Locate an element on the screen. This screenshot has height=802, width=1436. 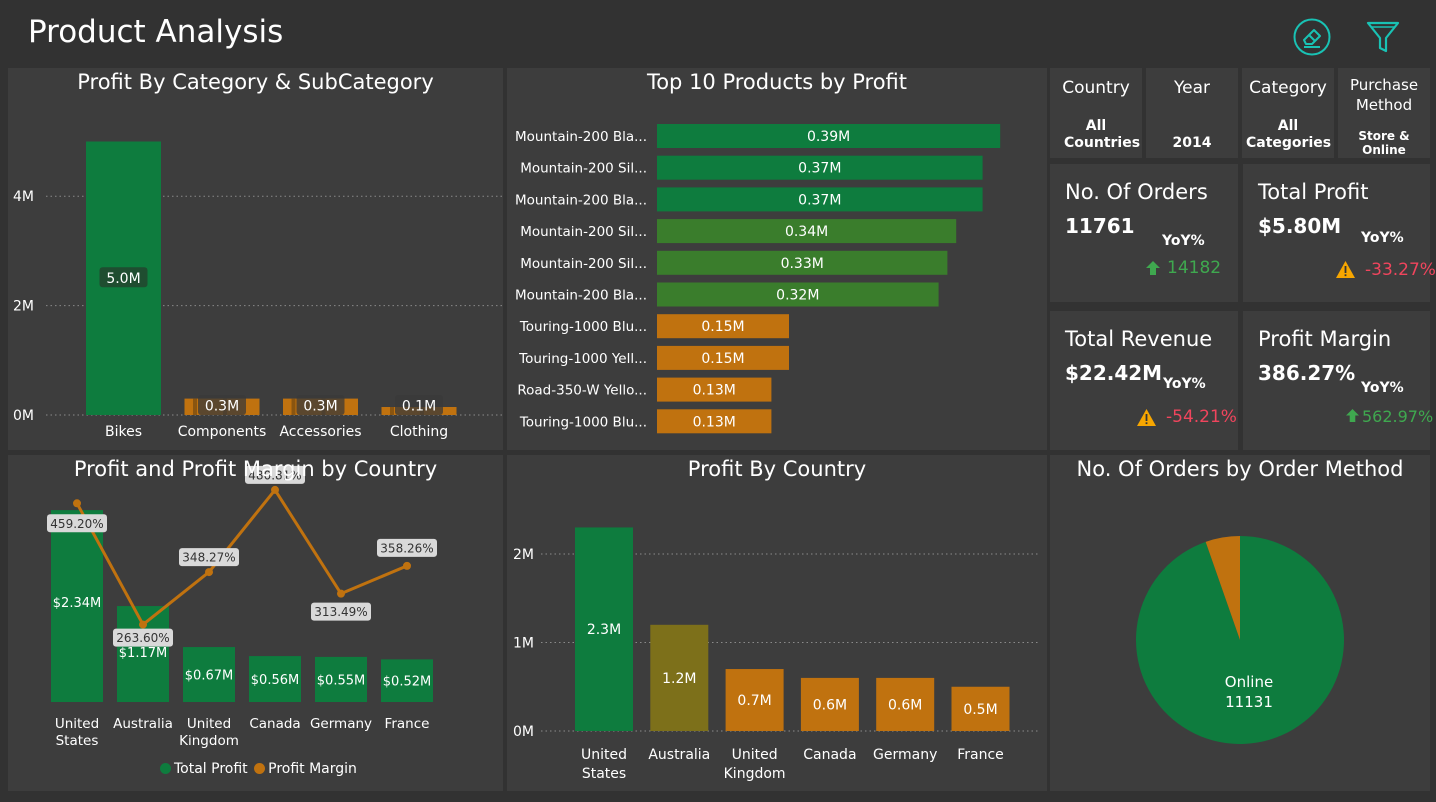
kpi-value: 11761 is located at coordinates (1100, 226).